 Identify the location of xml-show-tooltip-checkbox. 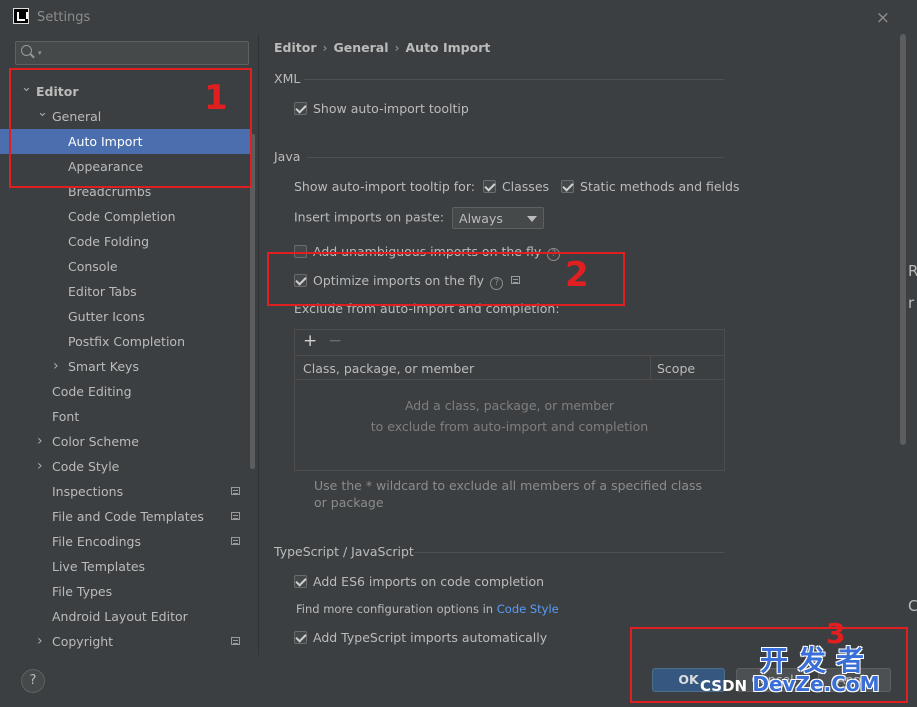
(300, 108).